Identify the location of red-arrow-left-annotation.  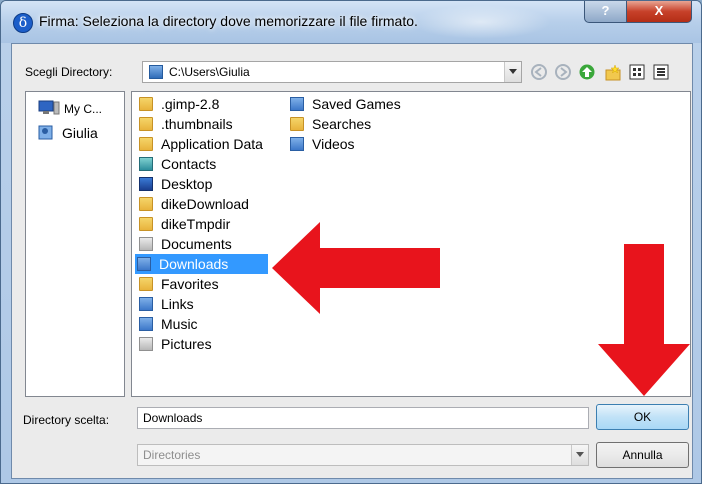
(356, 268).